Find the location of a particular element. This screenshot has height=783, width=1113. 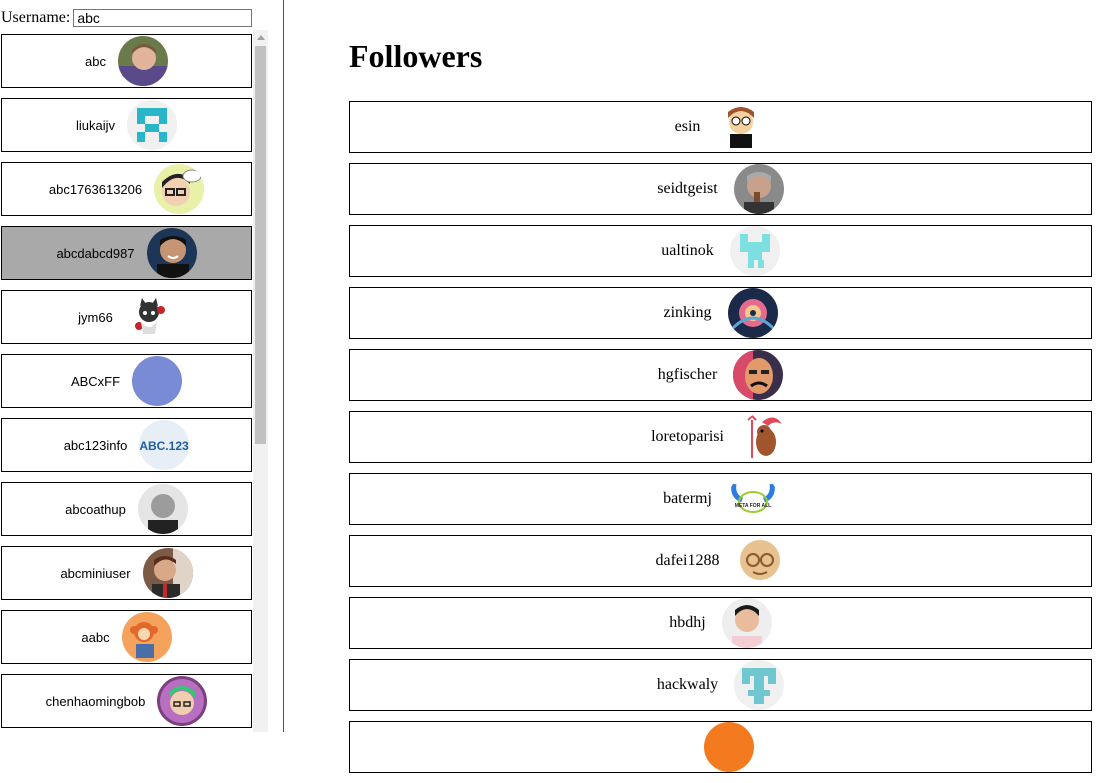

user-result-item: ABCxFF is located at coordinates (126, 381).